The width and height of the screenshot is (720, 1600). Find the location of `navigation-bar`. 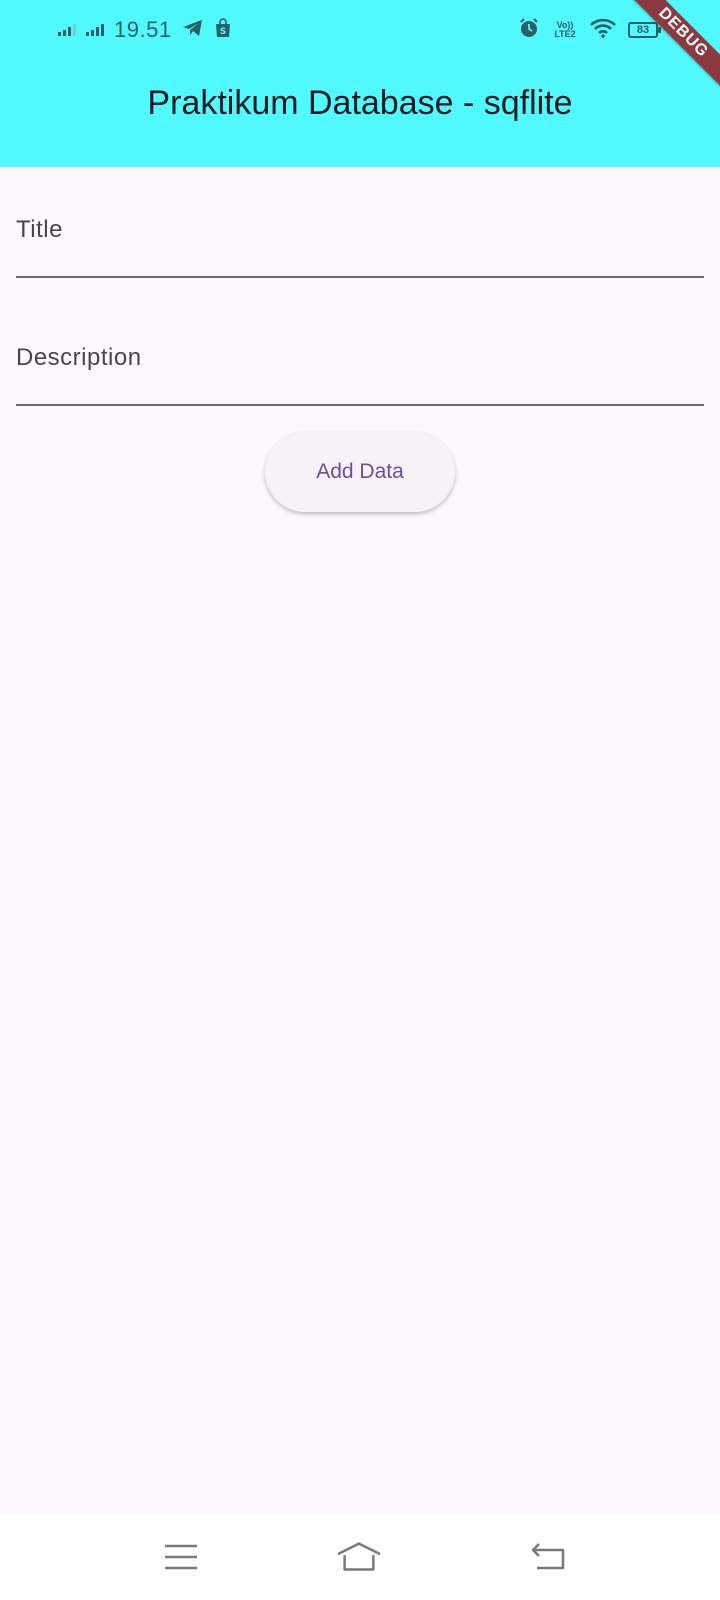

navigation-bar is located at coordinates (360, 1557).